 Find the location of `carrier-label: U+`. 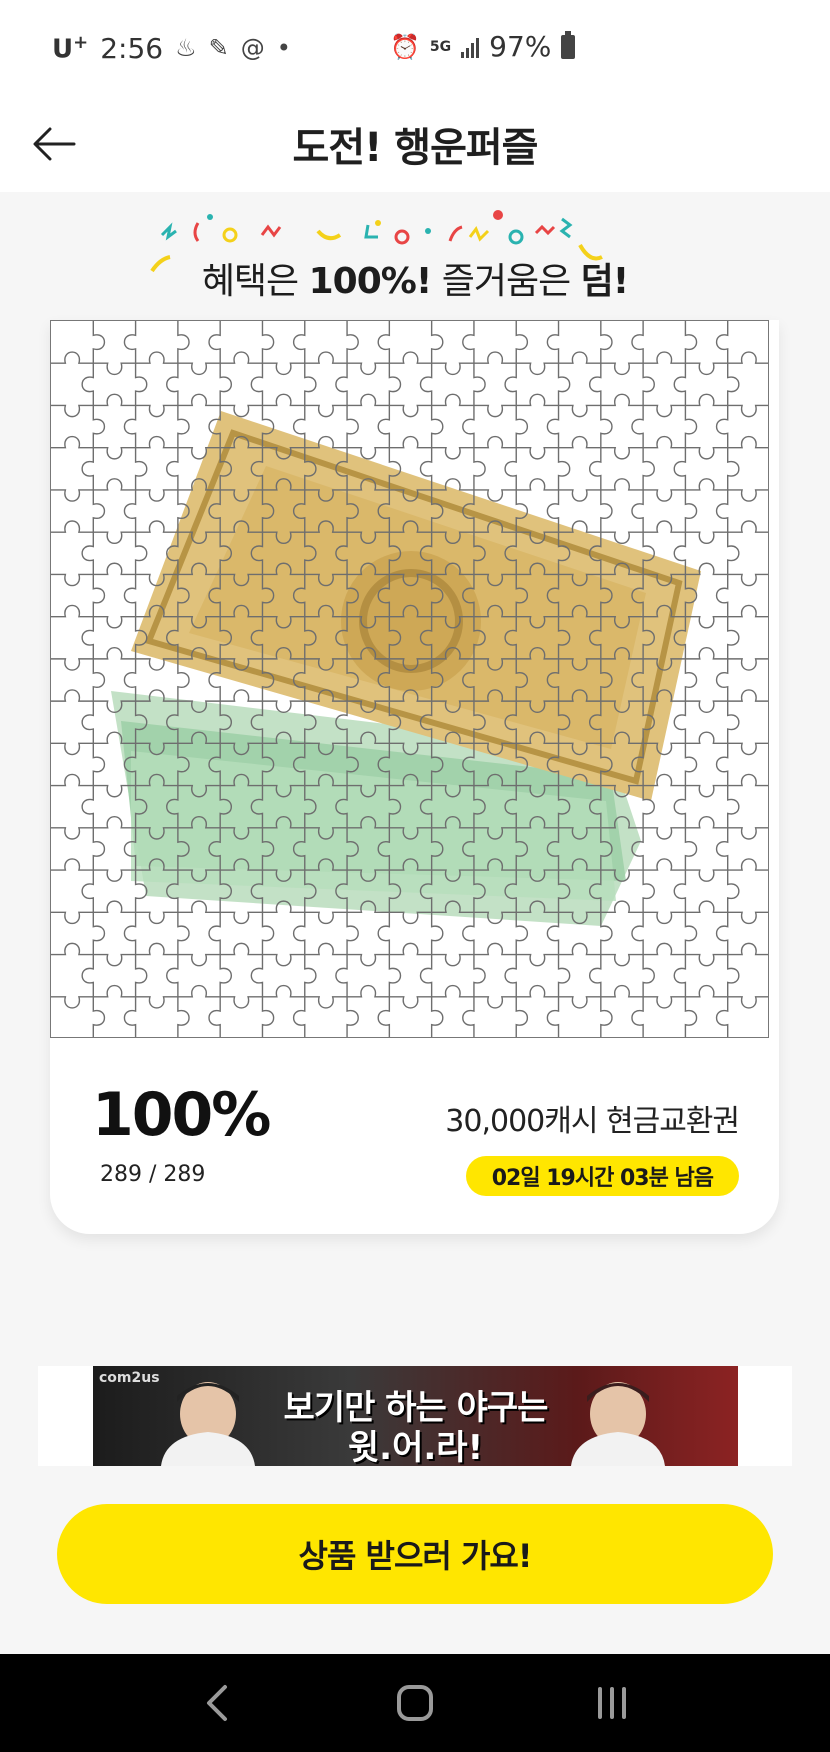

carrier-label: U+ is located at coordinates (70, 48).